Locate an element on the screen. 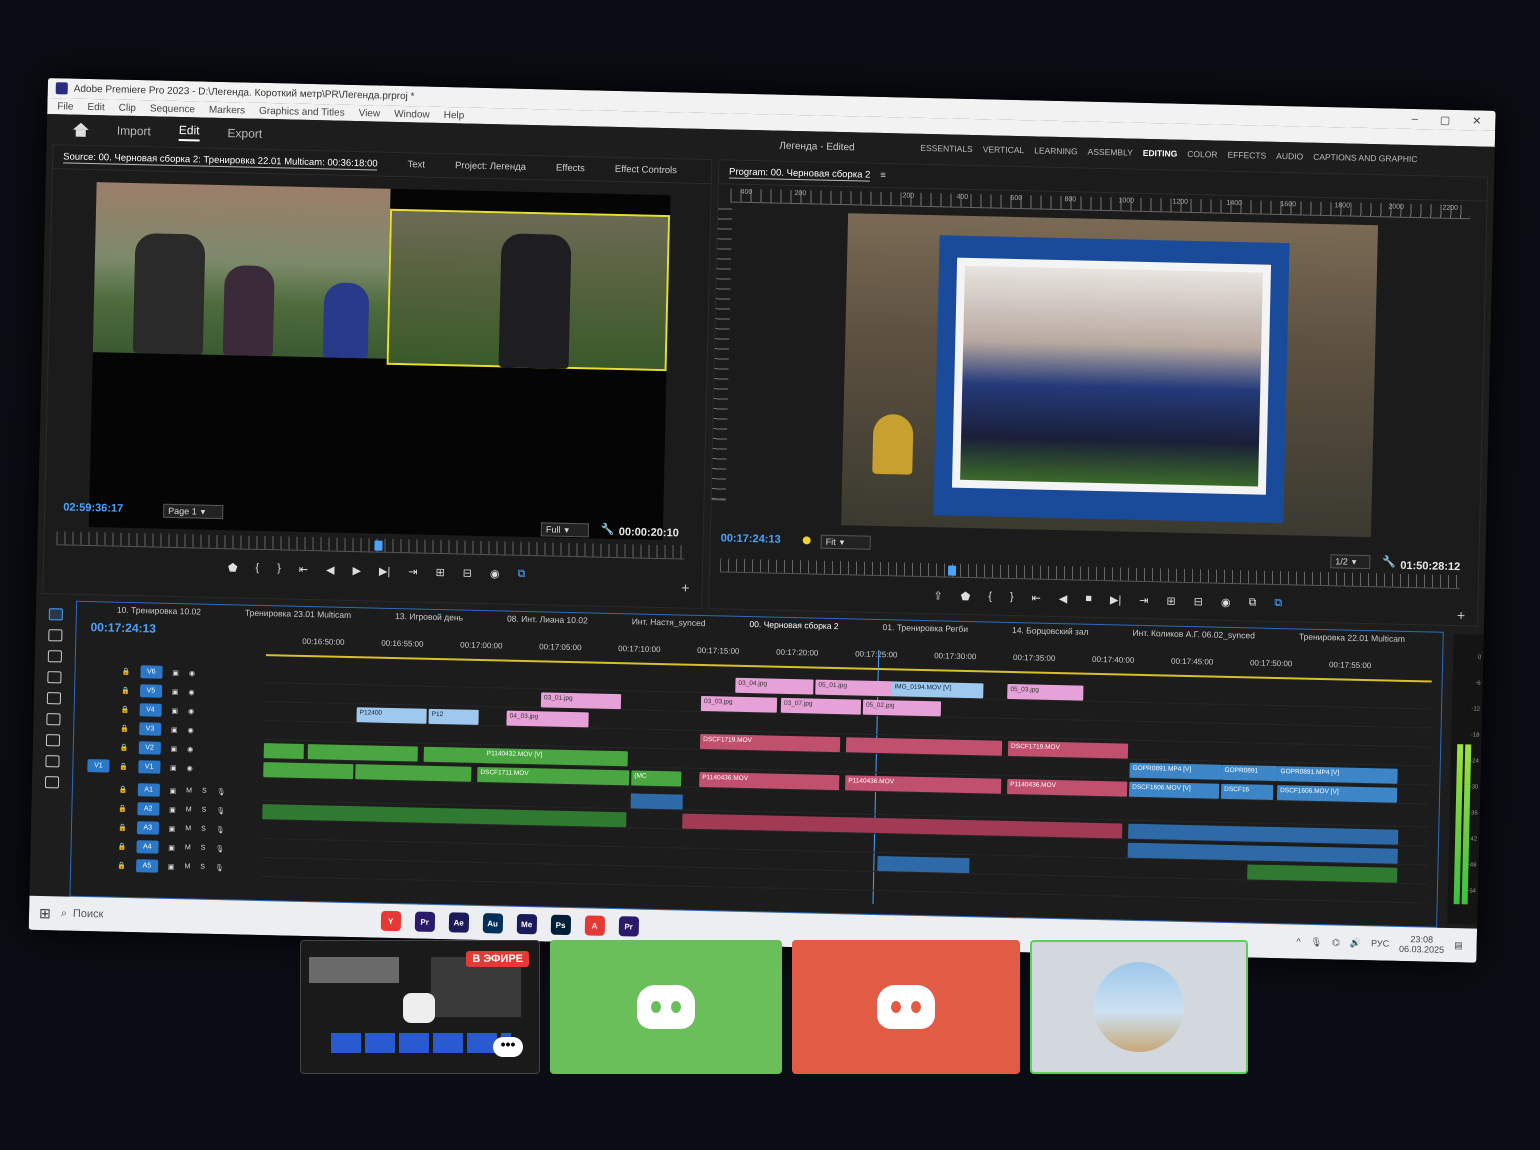 Image resolution: width=1540 pixels, height=1150 pixels. go-to-in-icon: ⇤ is located at coordinates (304, 569).